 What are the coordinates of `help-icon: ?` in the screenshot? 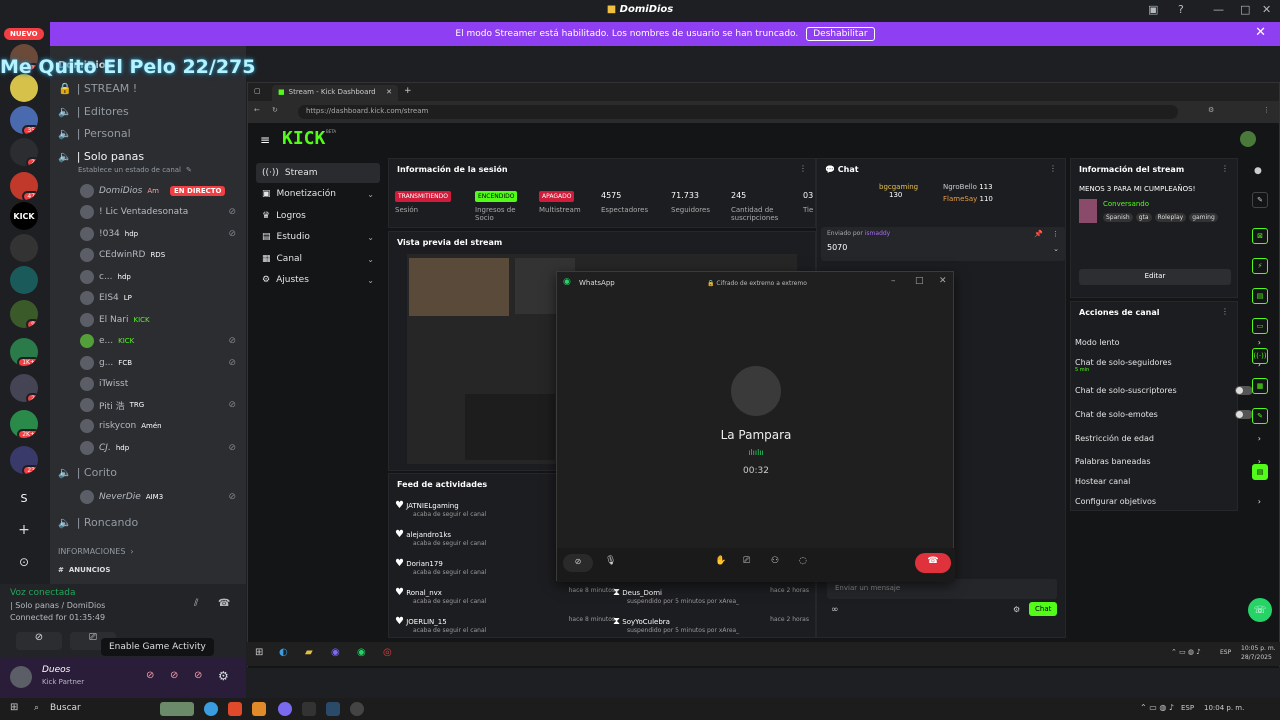 It's located at (1181, 9).